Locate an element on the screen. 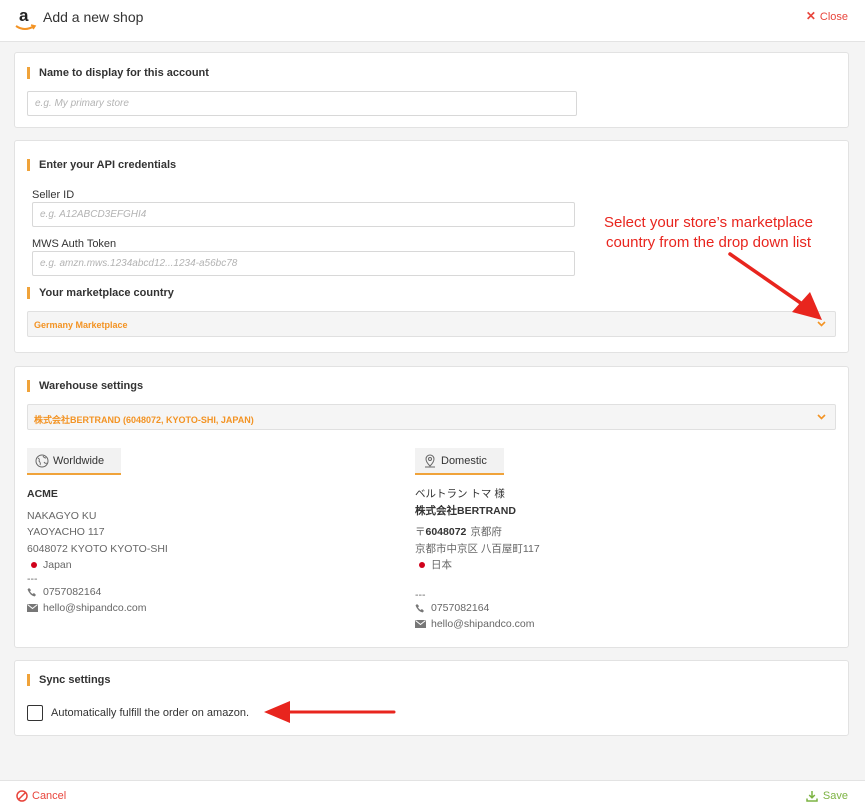 This screenshot has width=865, height=812. domestic-country-name: 日本 is located at coordinates (441, 565).